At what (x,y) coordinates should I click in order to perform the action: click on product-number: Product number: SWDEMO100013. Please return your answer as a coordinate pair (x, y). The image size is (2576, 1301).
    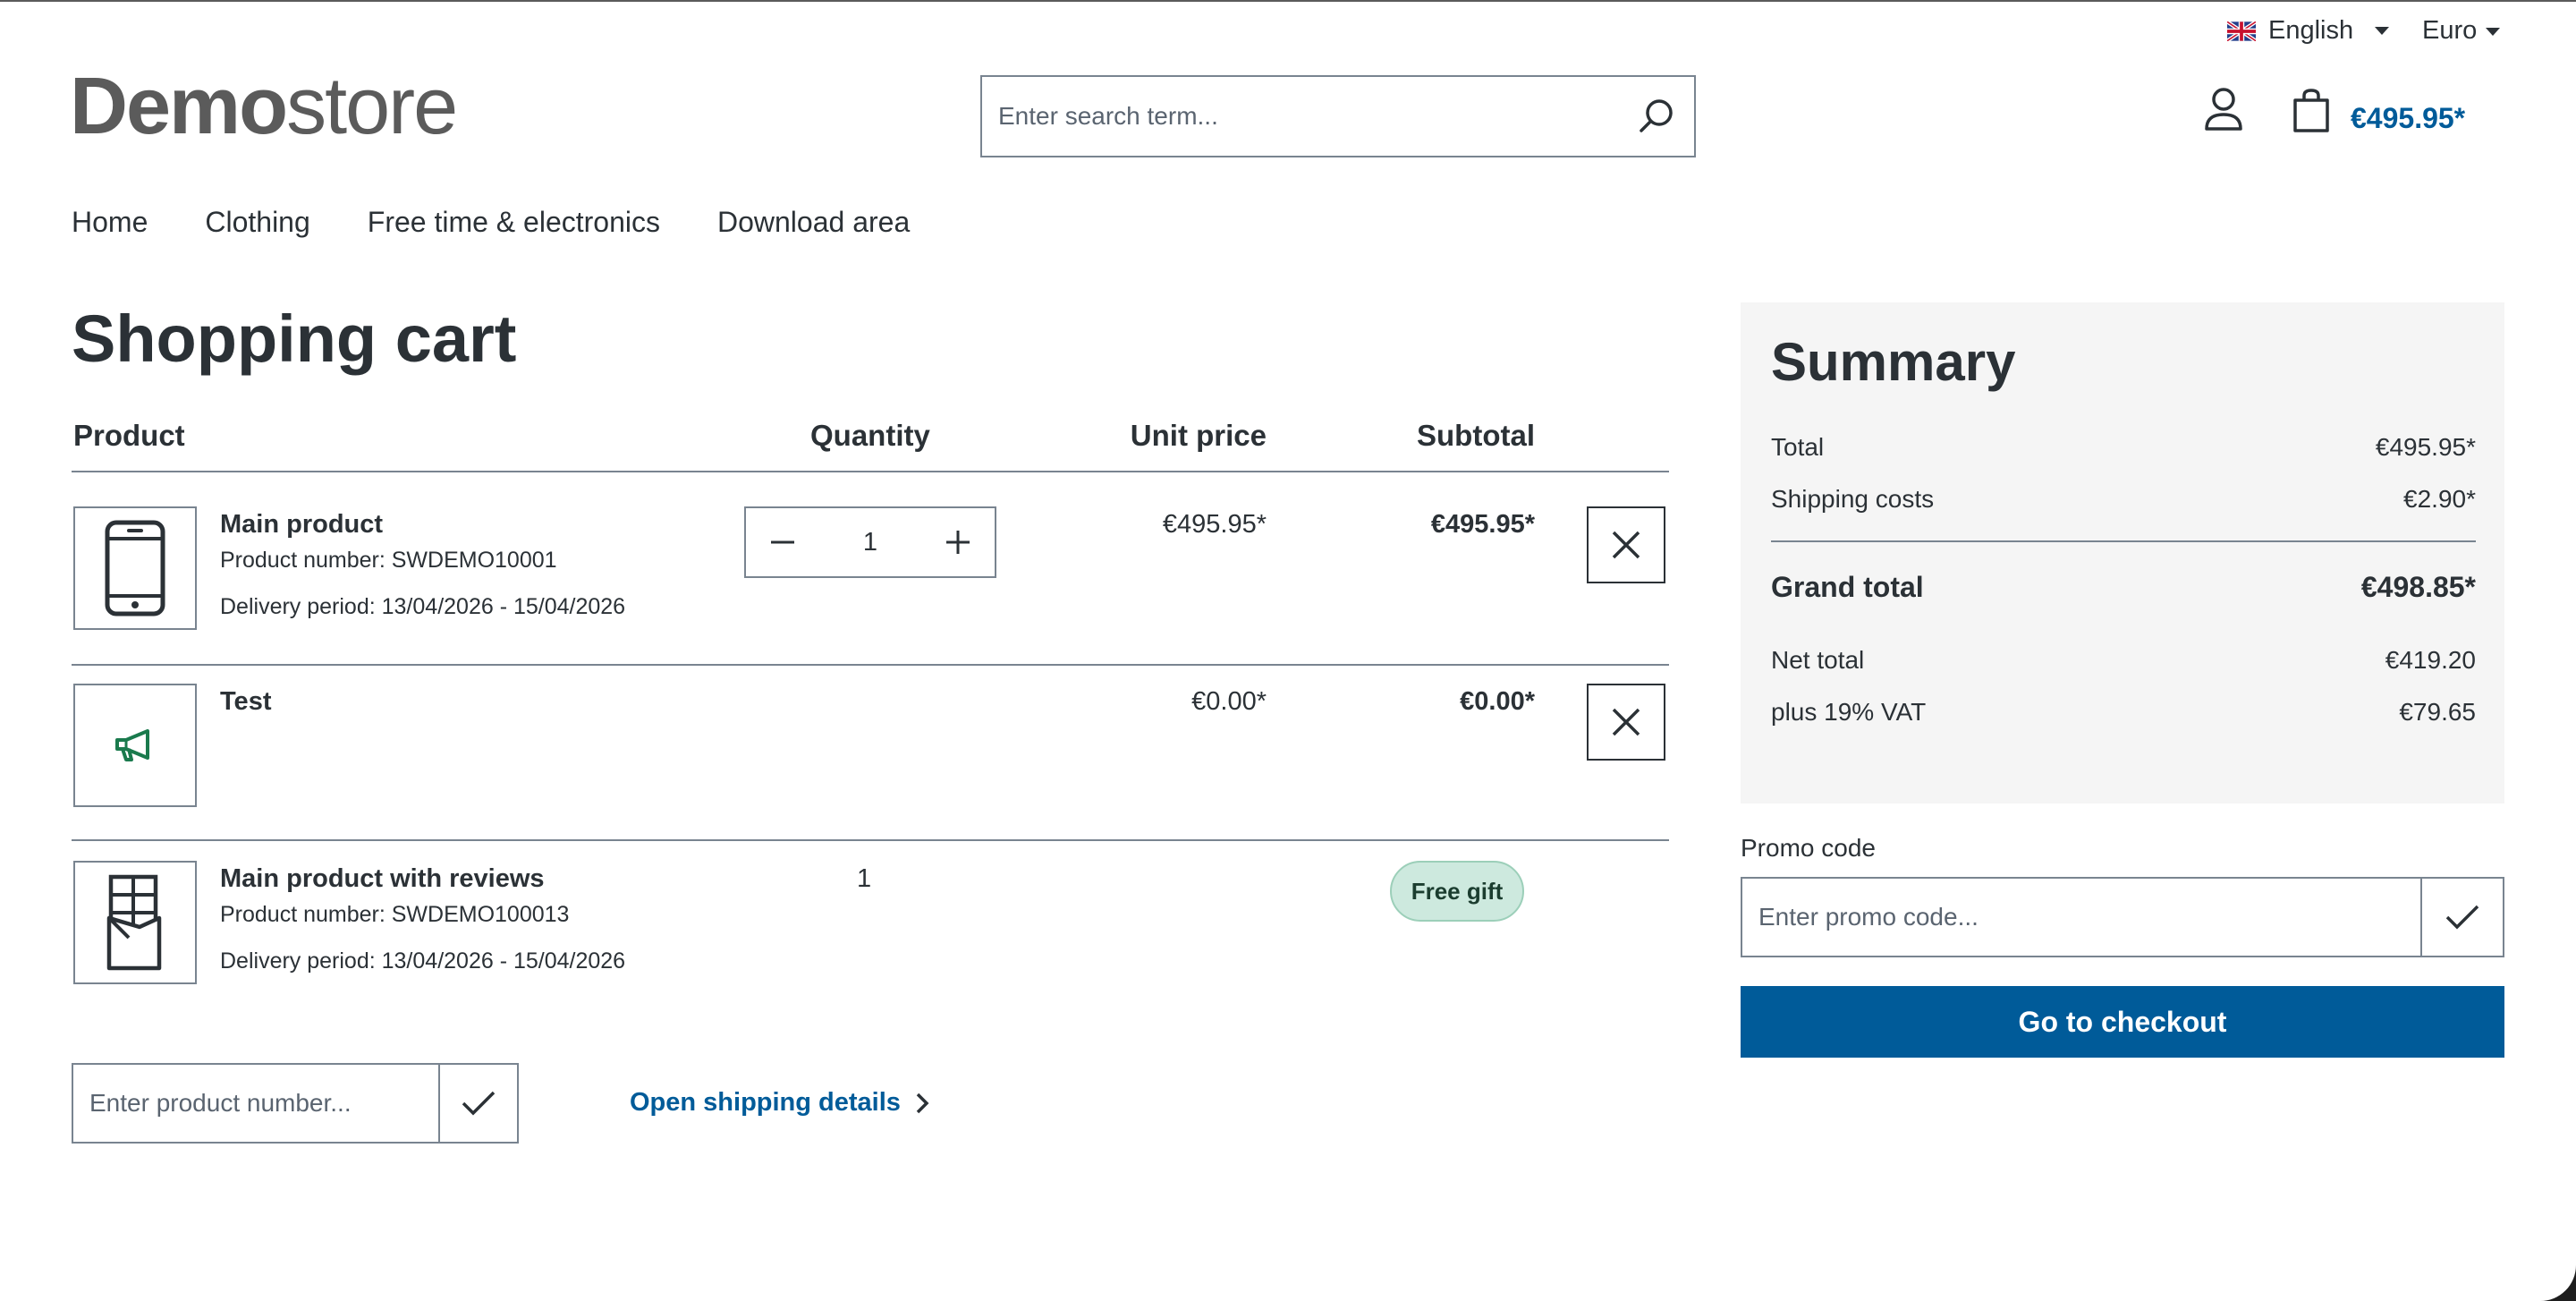
    Looking at the image, I should click on (395, 914).